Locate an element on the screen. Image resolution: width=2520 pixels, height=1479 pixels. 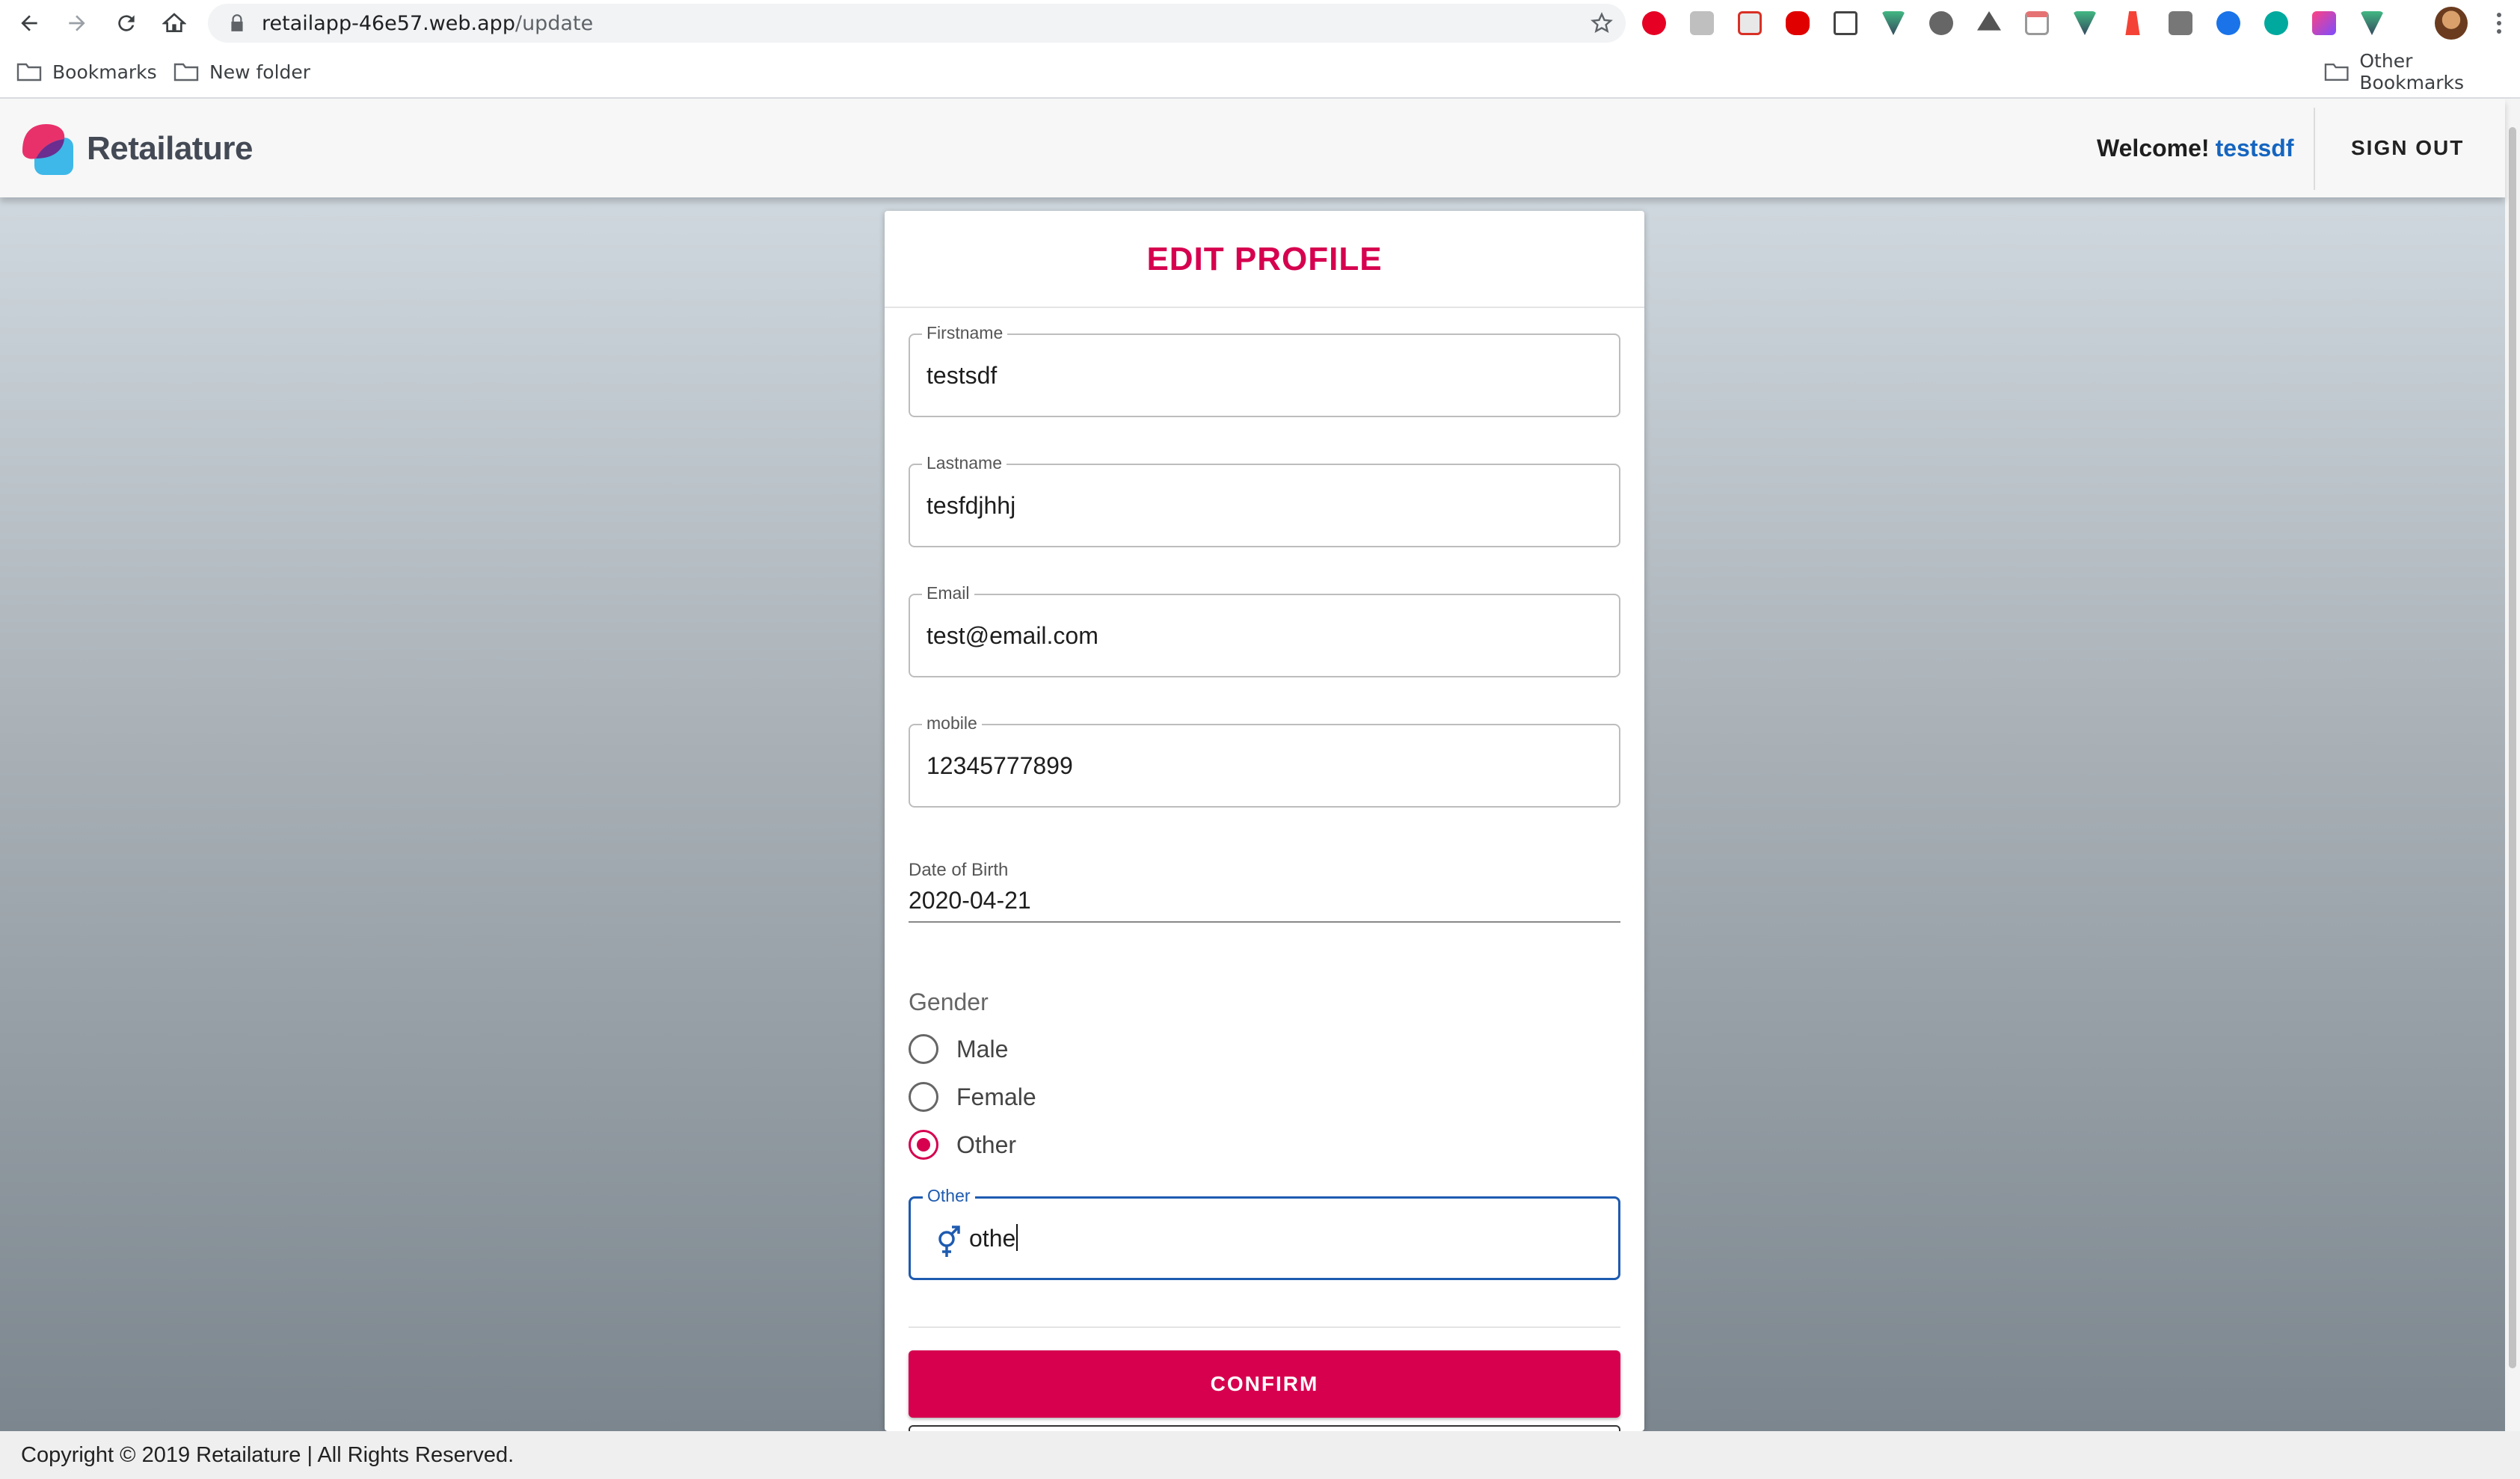
extension-icon is located at coordinates (1701, 23).